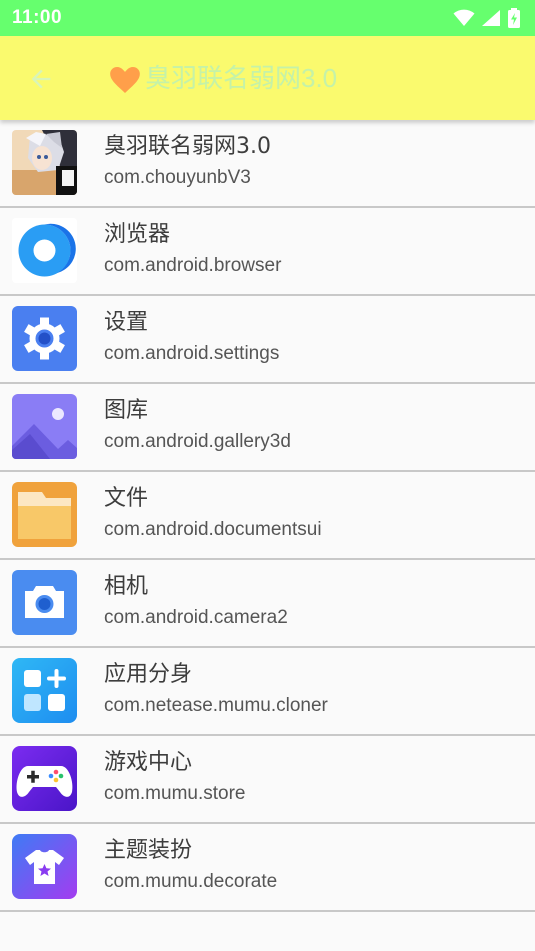 This screenshot has width=535, height=951. I want to click on list-item-files: 文件 com.android.documentsui, so click(267, 516).